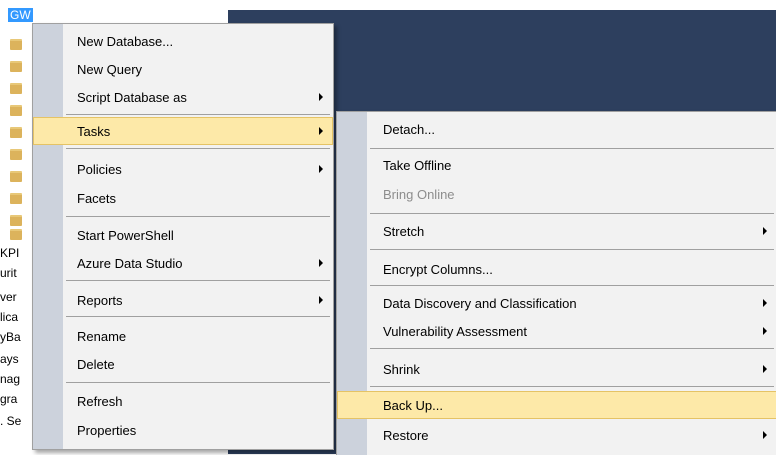 Image resolution: width=776 pixels, height=455 pixels. What do you see at coordinates (183, 97) in the screenshot?
I see `menu-item-script-database-as: Script Database as` at bounding box center [183, 97].